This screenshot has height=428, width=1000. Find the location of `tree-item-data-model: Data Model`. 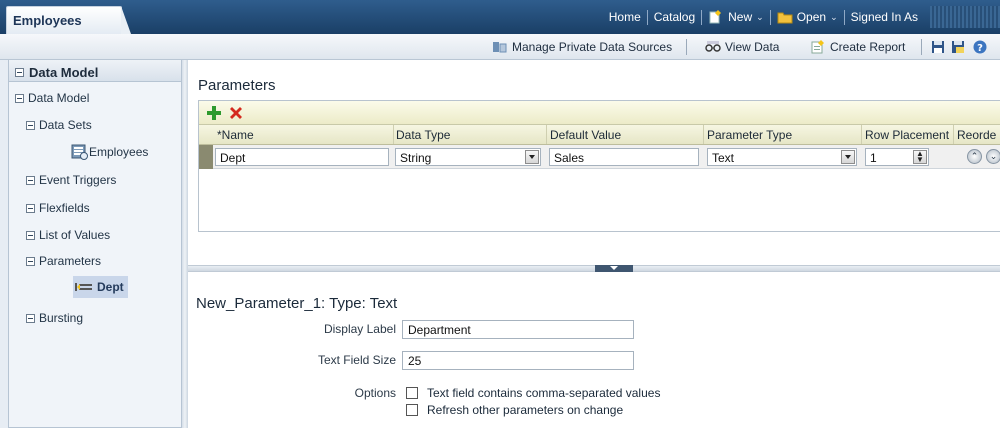

tree-item-data-model: Data Model is located at coordinates (52, 98).